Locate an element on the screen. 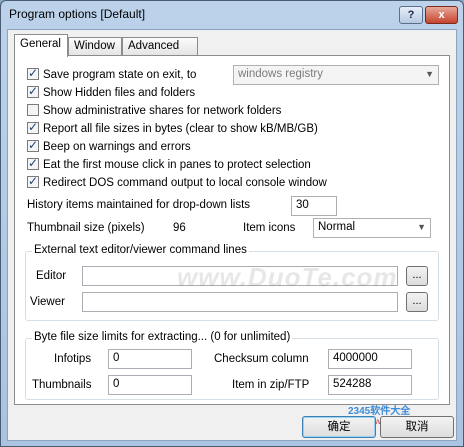 Image resolution: width=464 pixels, height=447 pixels. save-state-target-value: windows registry is located at coordinates (280, 74).